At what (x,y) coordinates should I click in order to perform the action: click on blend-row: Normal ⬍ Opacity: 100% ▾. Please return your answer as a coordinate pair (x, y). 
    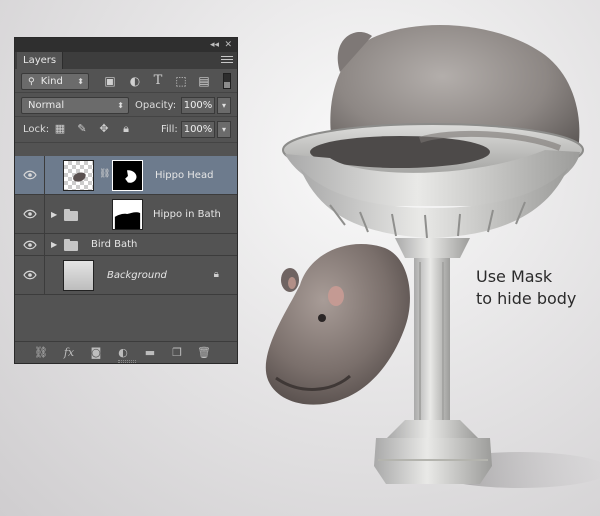
    Looking at the image, I should click on (126, 105).